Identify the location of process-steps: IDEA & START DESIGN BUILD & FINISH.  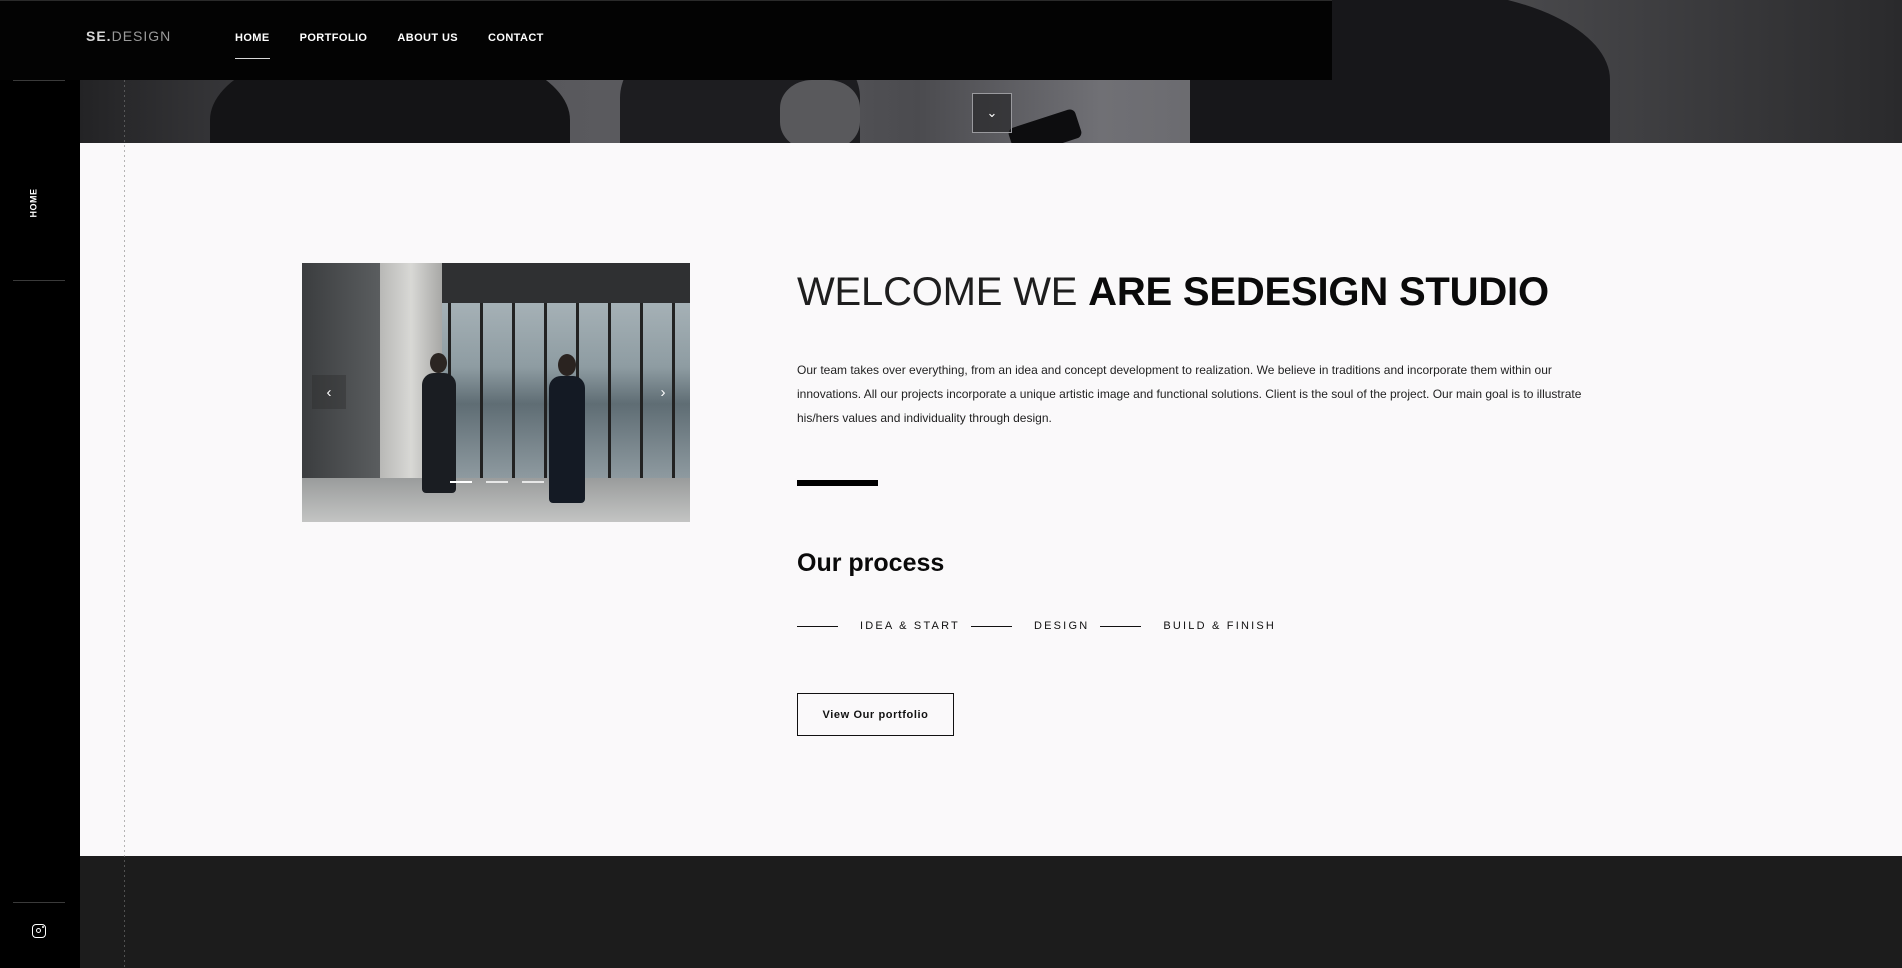
(1042, 626).